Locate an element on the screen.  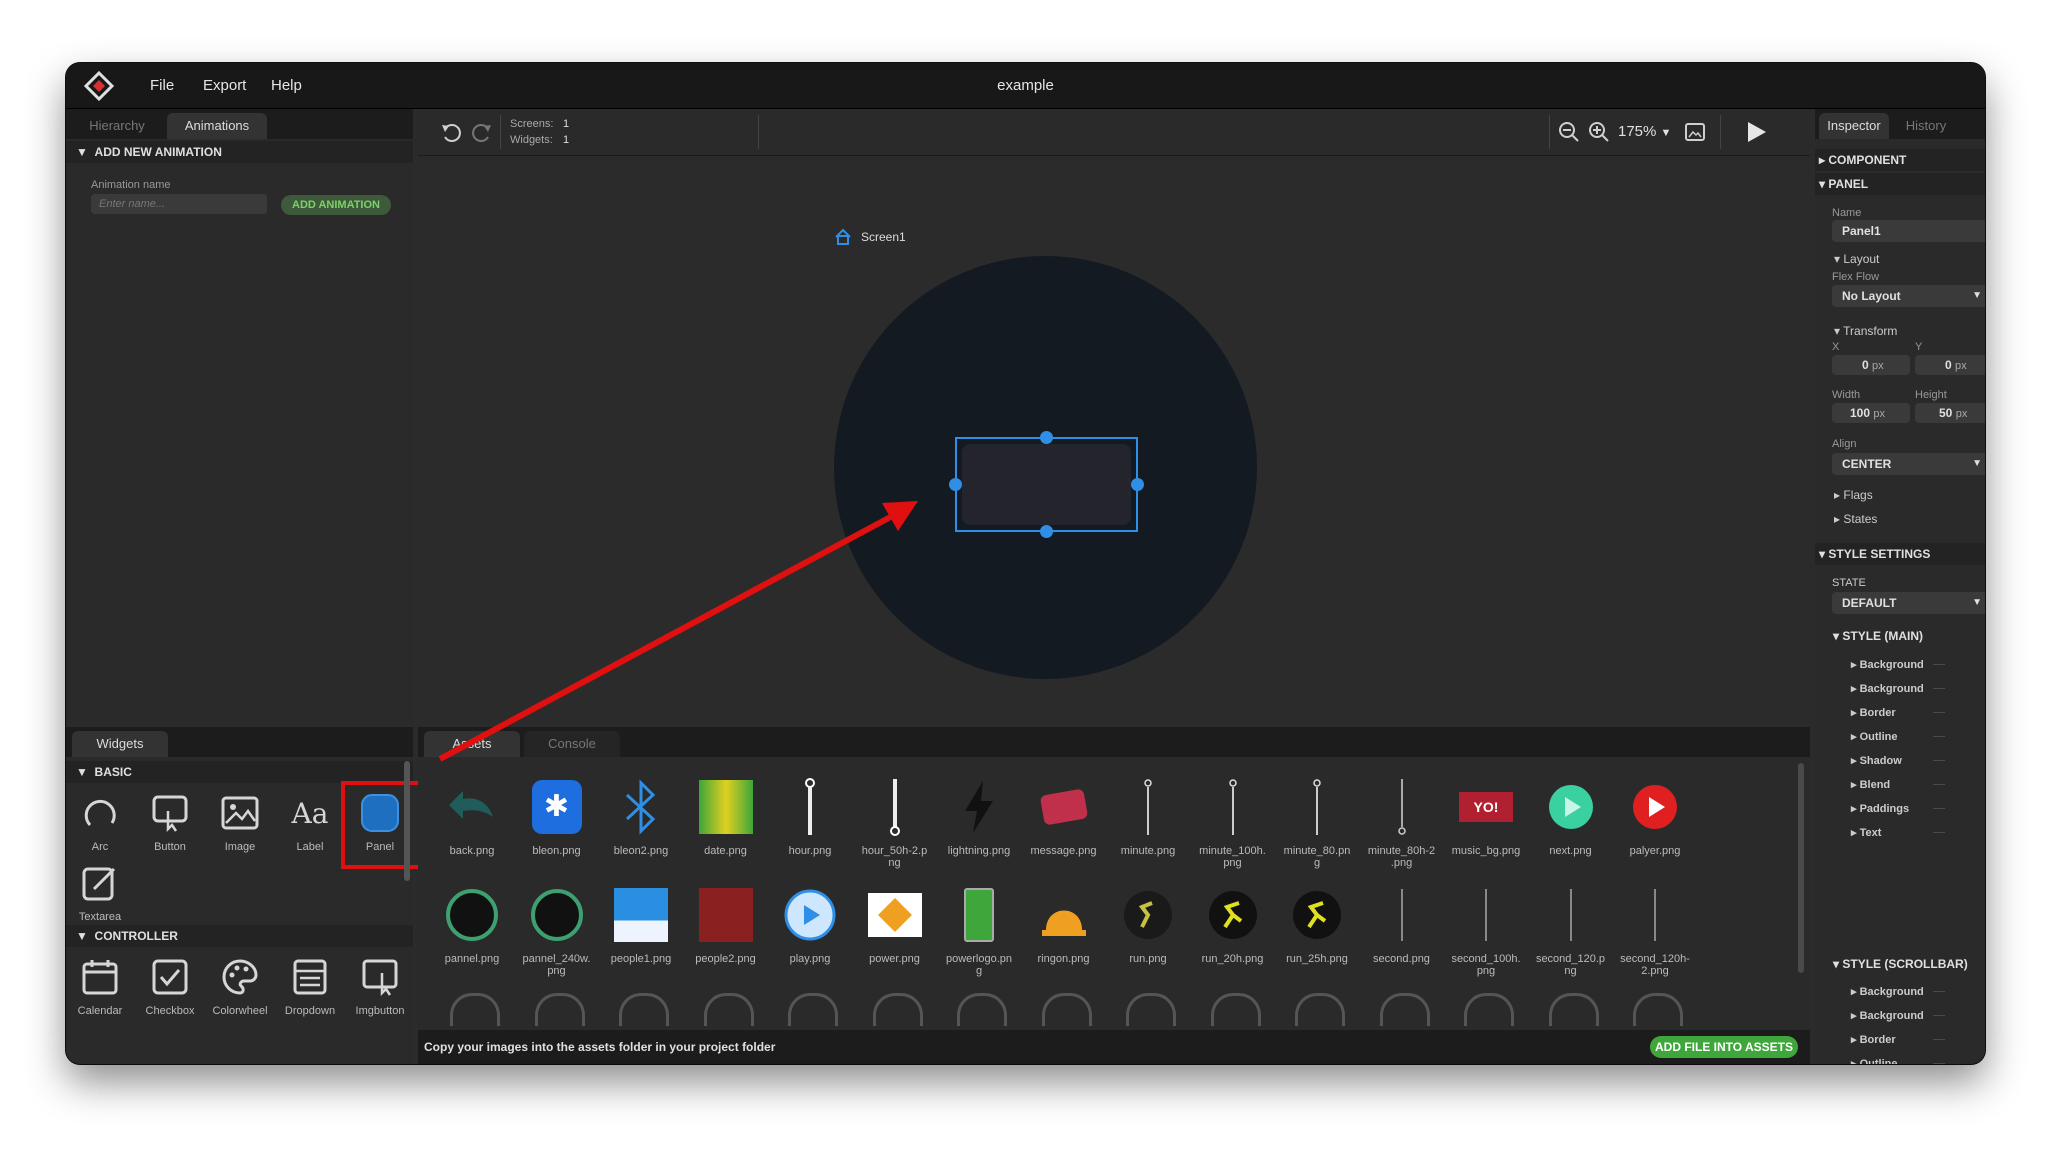
group-title: Flags is located at coordinates (1858, 495).